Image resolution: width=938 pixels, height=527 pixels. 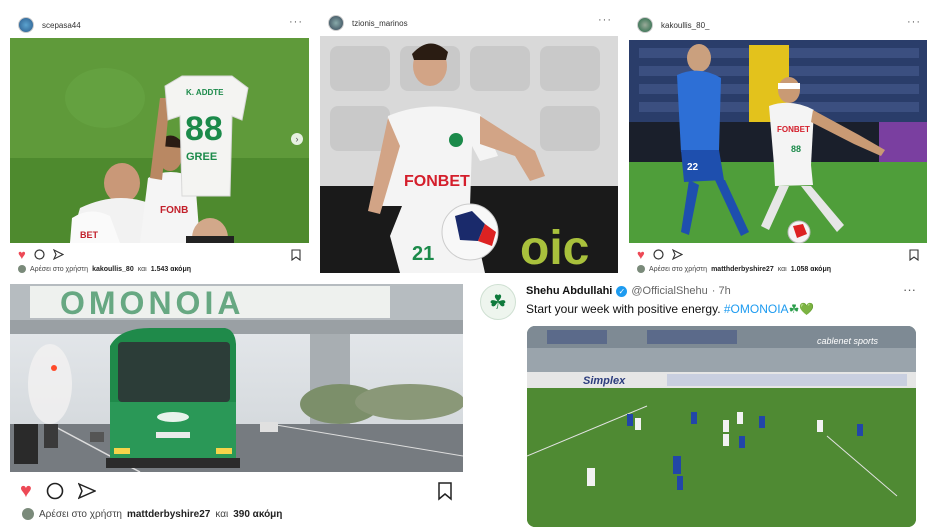 I want to click on verified-badge-icon: ✓, so click(x=622, y=291).